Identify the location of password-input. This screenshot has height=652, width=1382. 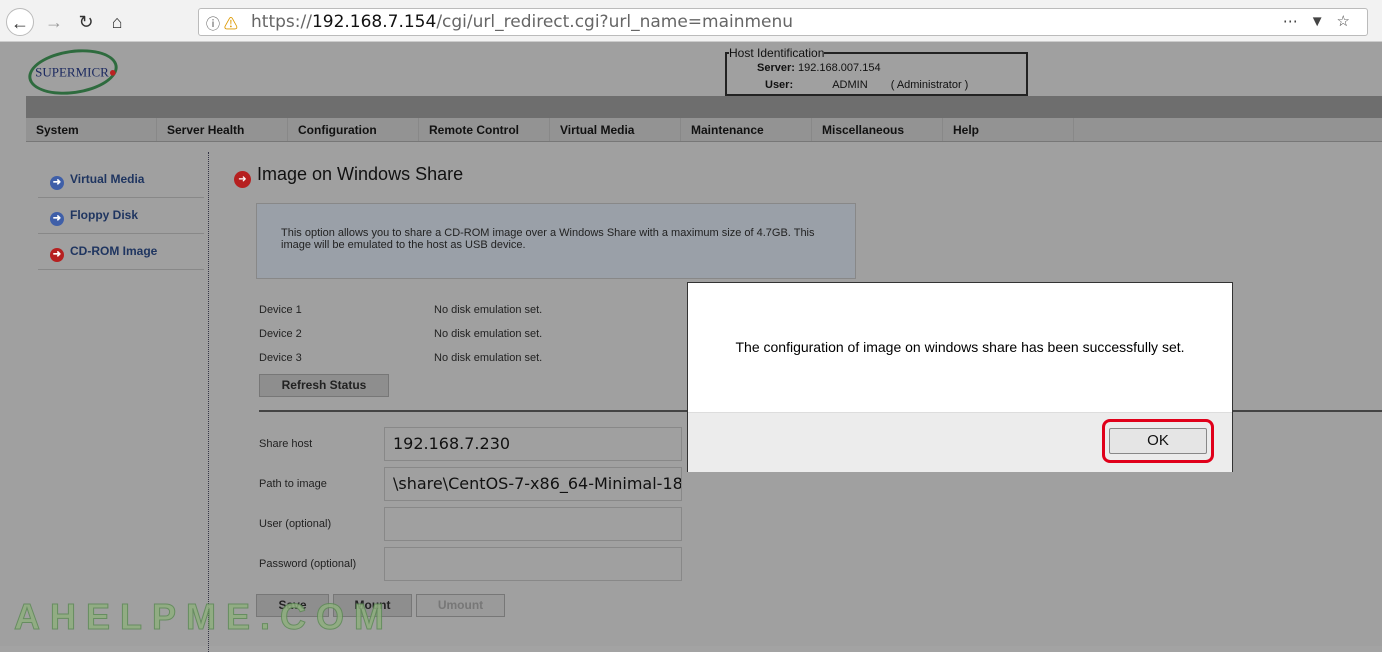
(533, 564).